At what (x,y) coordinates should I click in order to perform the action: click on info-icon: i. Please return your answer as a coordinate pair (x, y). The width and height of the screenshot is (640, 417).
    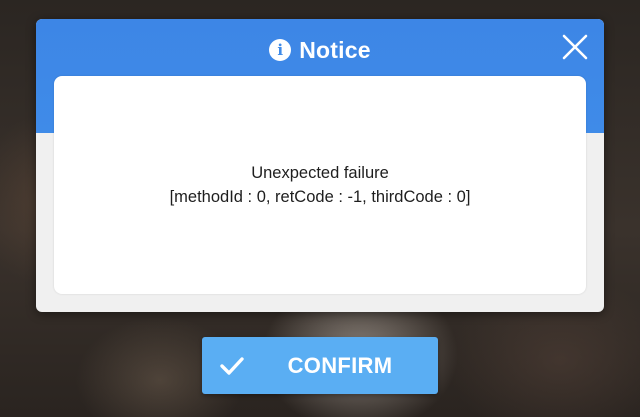
    Looking at the image, I should click on (280, 50).